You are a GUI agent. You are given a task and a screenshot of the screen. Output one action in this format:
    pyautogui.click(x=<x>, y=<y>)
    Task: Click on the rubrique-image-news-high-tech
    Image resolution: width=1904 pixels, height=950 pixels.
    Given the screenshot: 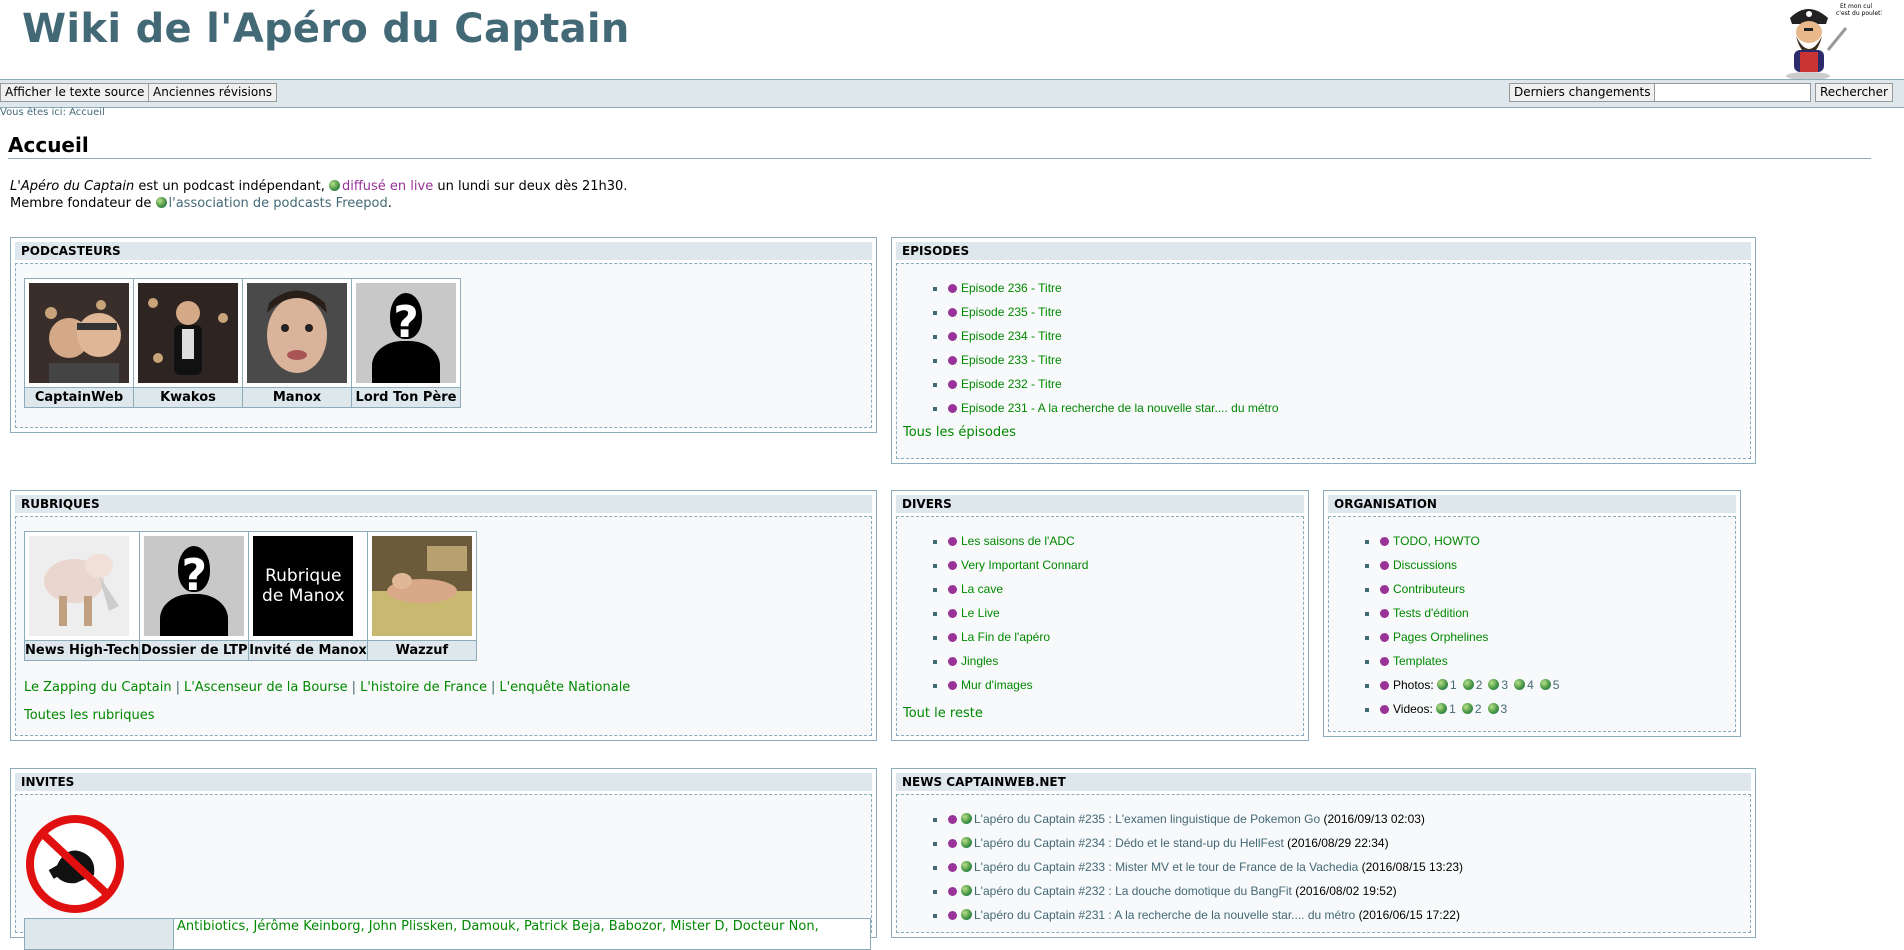 What is the action you would take?
    pyautogui.click(x=82, y=586)
    